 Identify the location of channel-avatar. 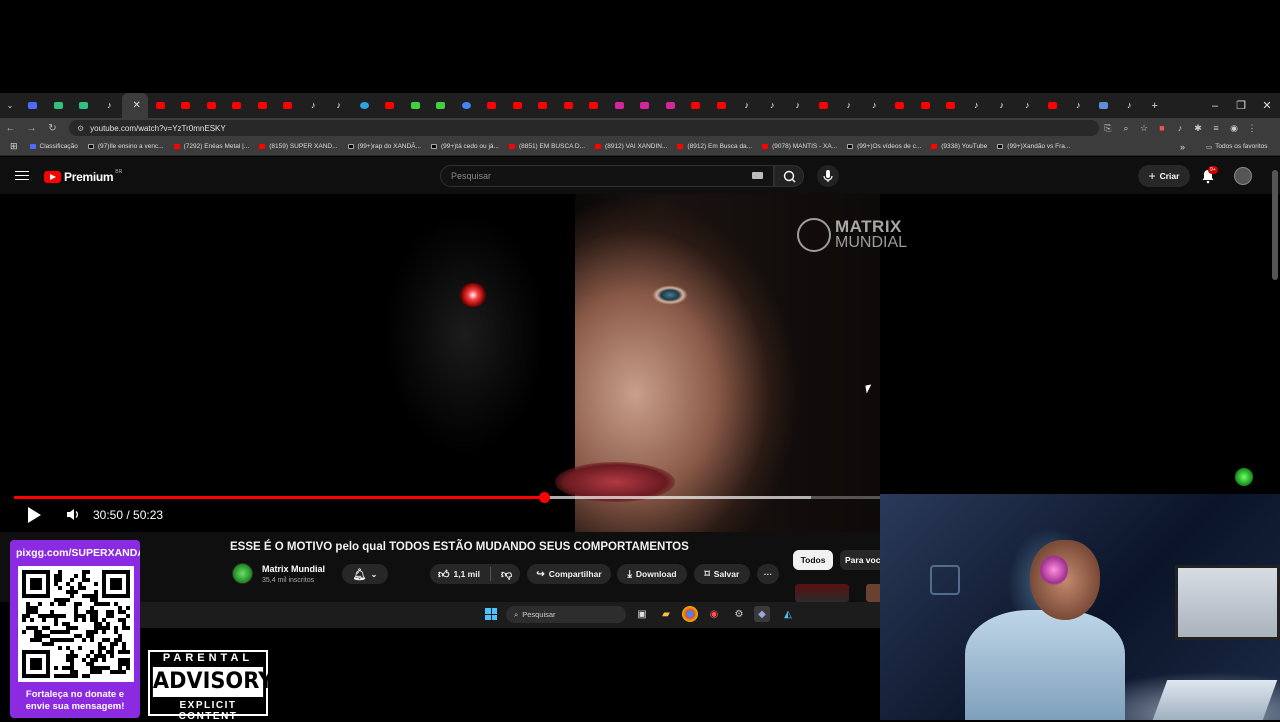
(242, 573).